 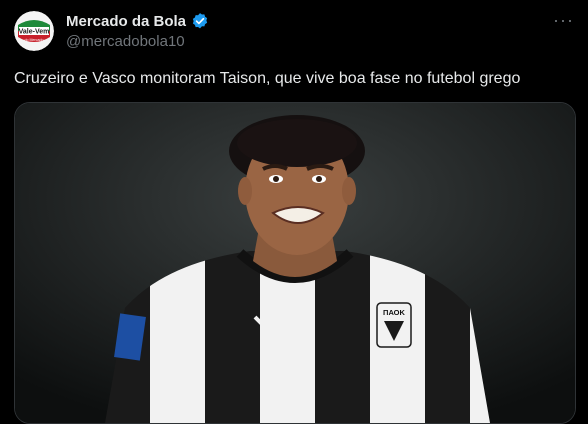 What do you see at coordinates (34, 40) in the screenshot?
I see `avatar-logo-subtext: do Mercado` at bounding box center [34, 40].